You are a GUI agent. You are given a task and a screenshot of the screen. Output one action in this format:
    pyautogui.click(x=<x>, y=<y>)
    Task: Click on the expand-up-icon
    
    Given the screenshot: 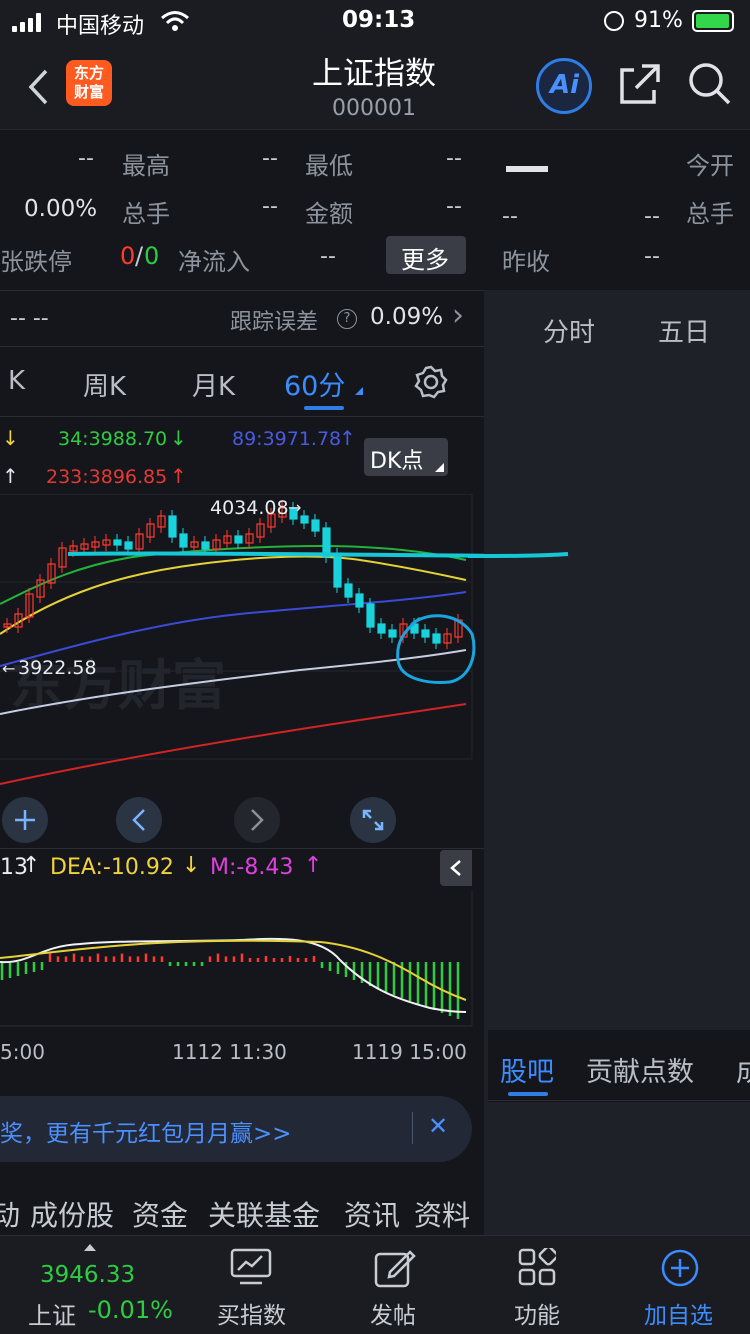 What is the action you would take?
    pyautogui.click(x=90, y=1247)
    